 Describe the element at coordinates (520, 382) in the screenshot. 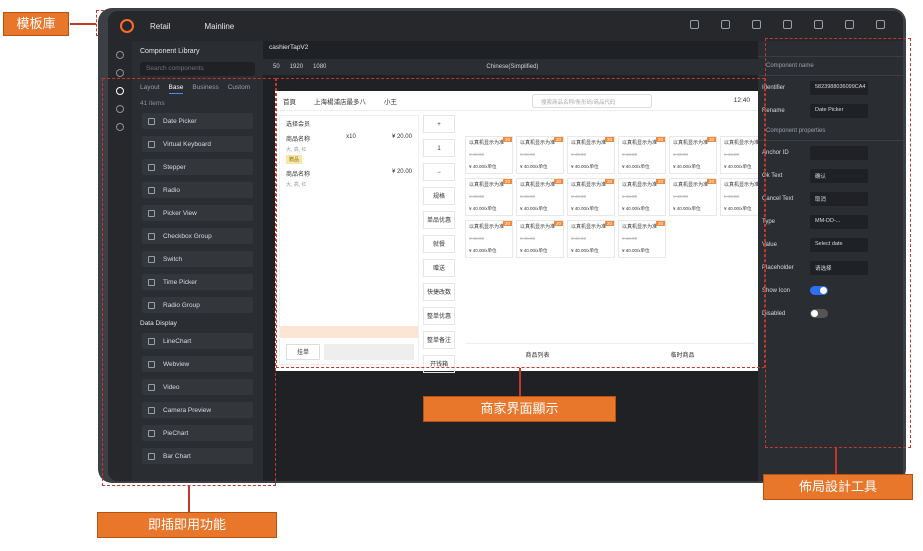

I see `merchant-interface-arrow` at that location.